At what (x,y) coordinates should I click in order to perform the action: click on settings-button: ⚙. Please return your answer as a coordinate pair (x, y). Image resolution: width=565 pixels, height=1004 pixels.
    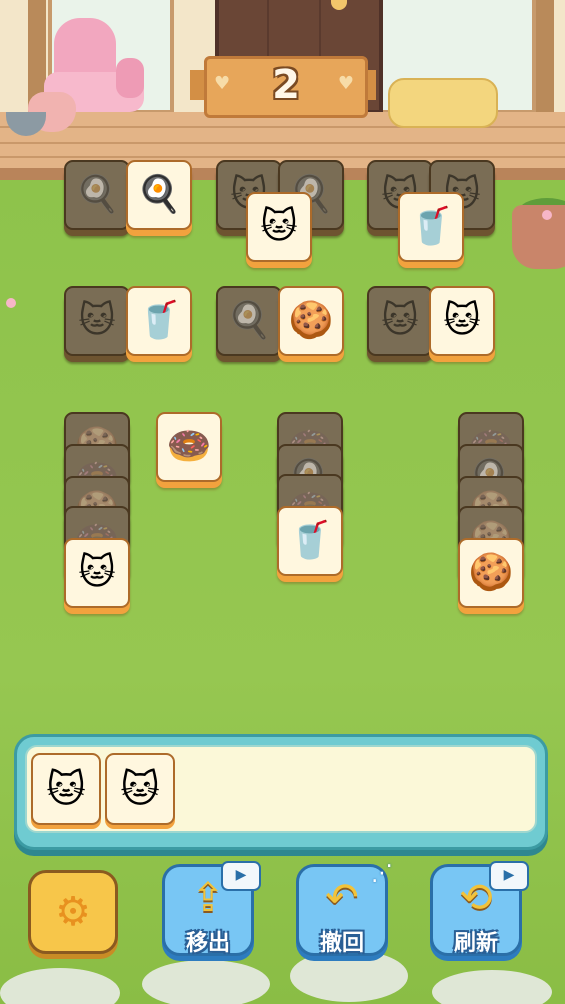
    Looking at the image, I should click on (73, 912).